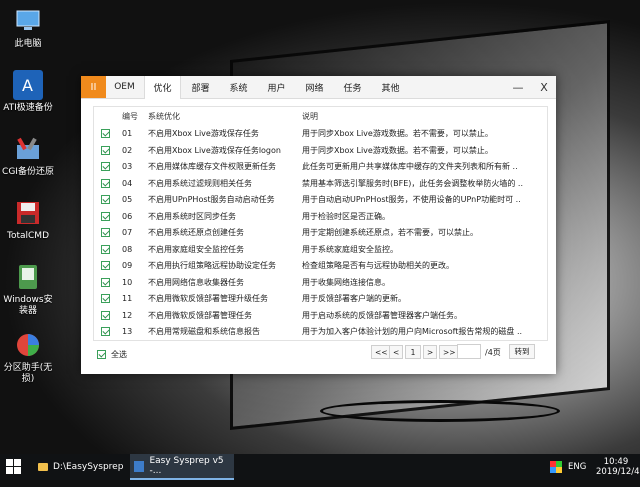  I want to click on taskbar-item-explorer: D:\EasySysprep, so click(80, 467).